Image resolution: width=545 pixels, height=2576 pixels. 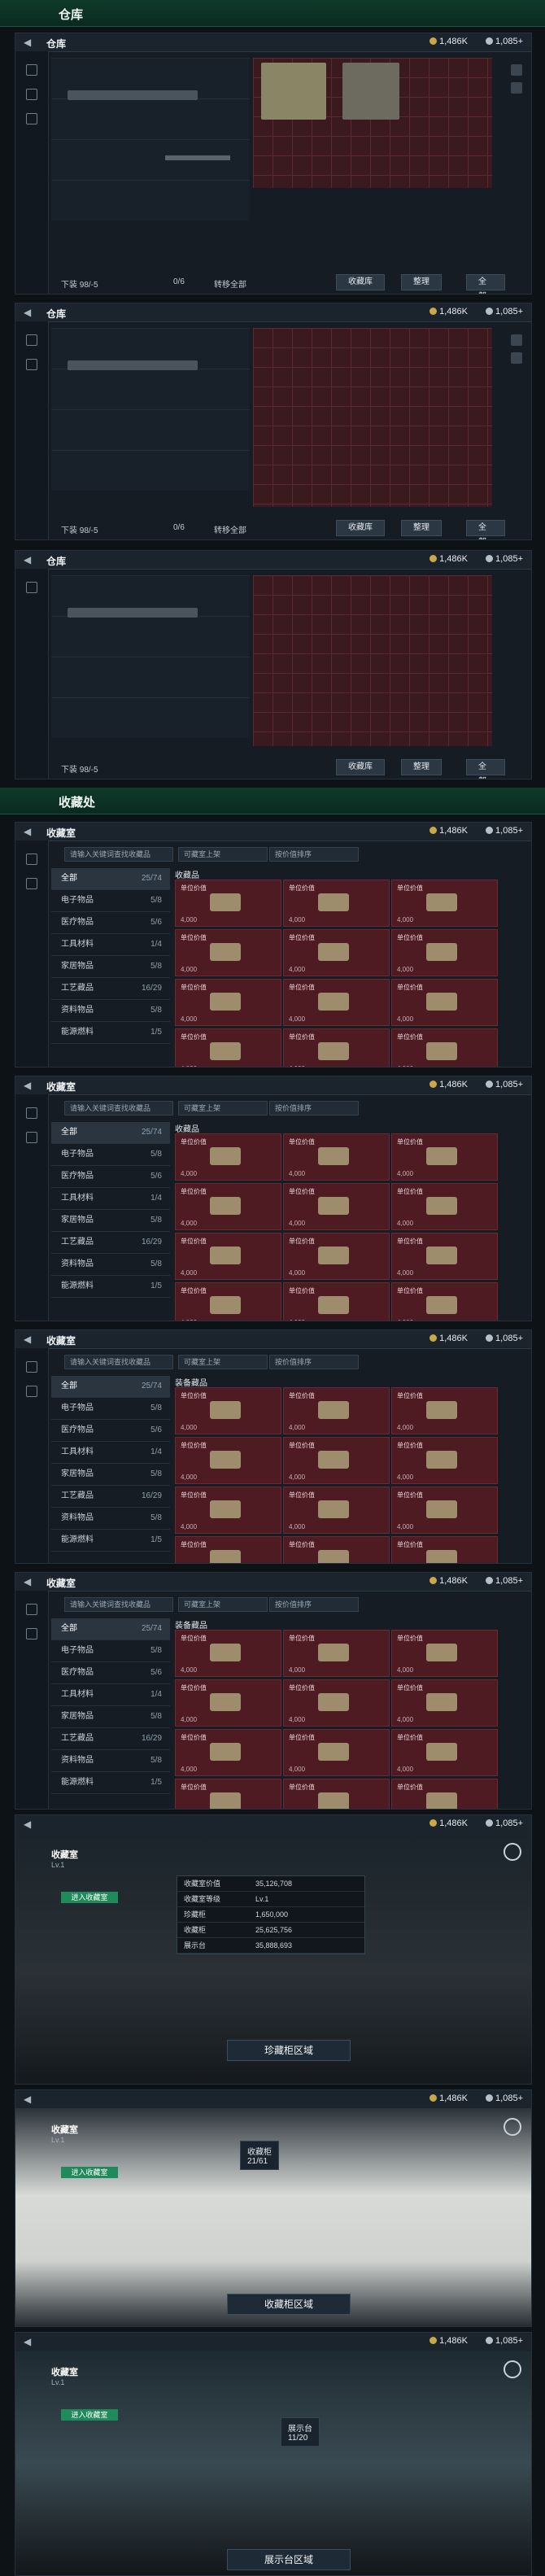 I want to click on armor-icon, so click(x=293, y=91).